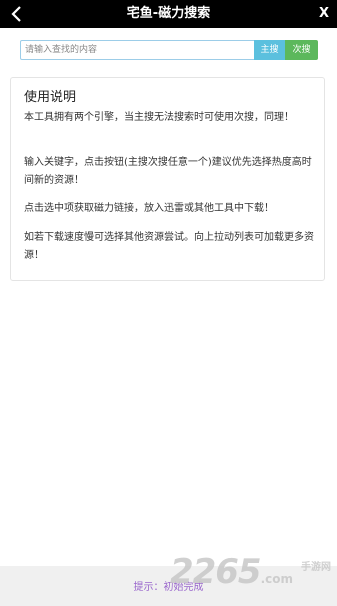 This screenshot has height=606, width=337. I want to click on title-bar: 宅鱼-磁力搜索 X, so click(168, 14).